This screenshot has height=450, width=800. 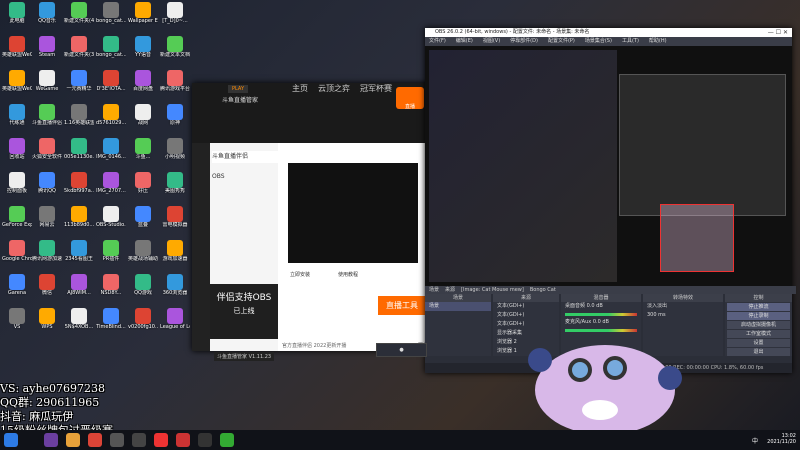 I want to click on transition-duration: 300 ms, so click(x=683, y=315).